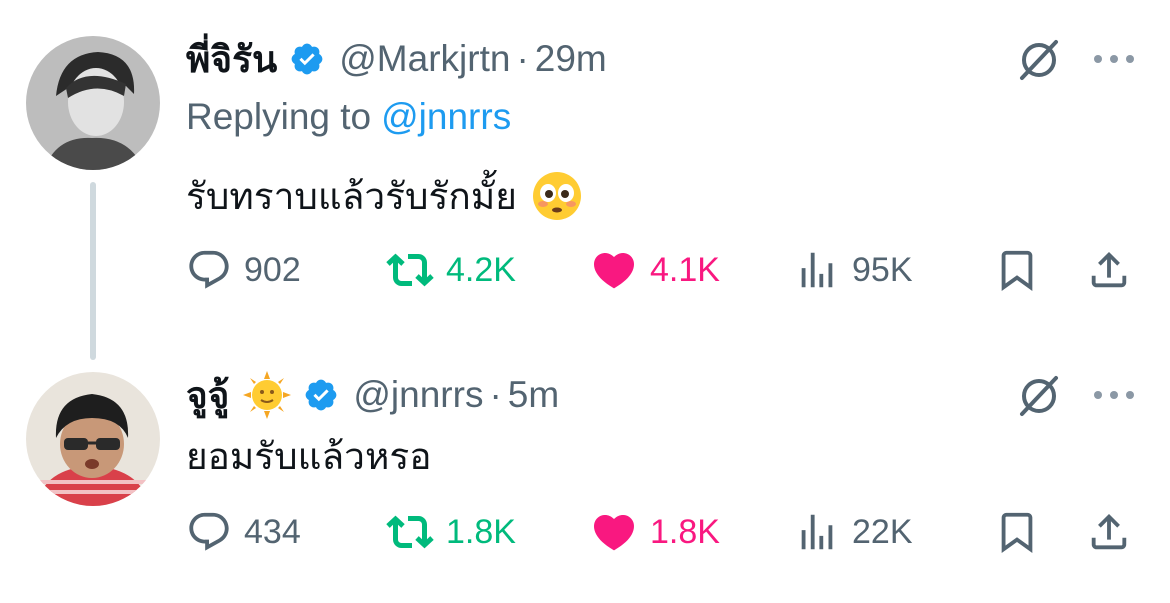 This screenshot has width=1170, height=603. I want to click on views-count: 95K, so click(882, 269).